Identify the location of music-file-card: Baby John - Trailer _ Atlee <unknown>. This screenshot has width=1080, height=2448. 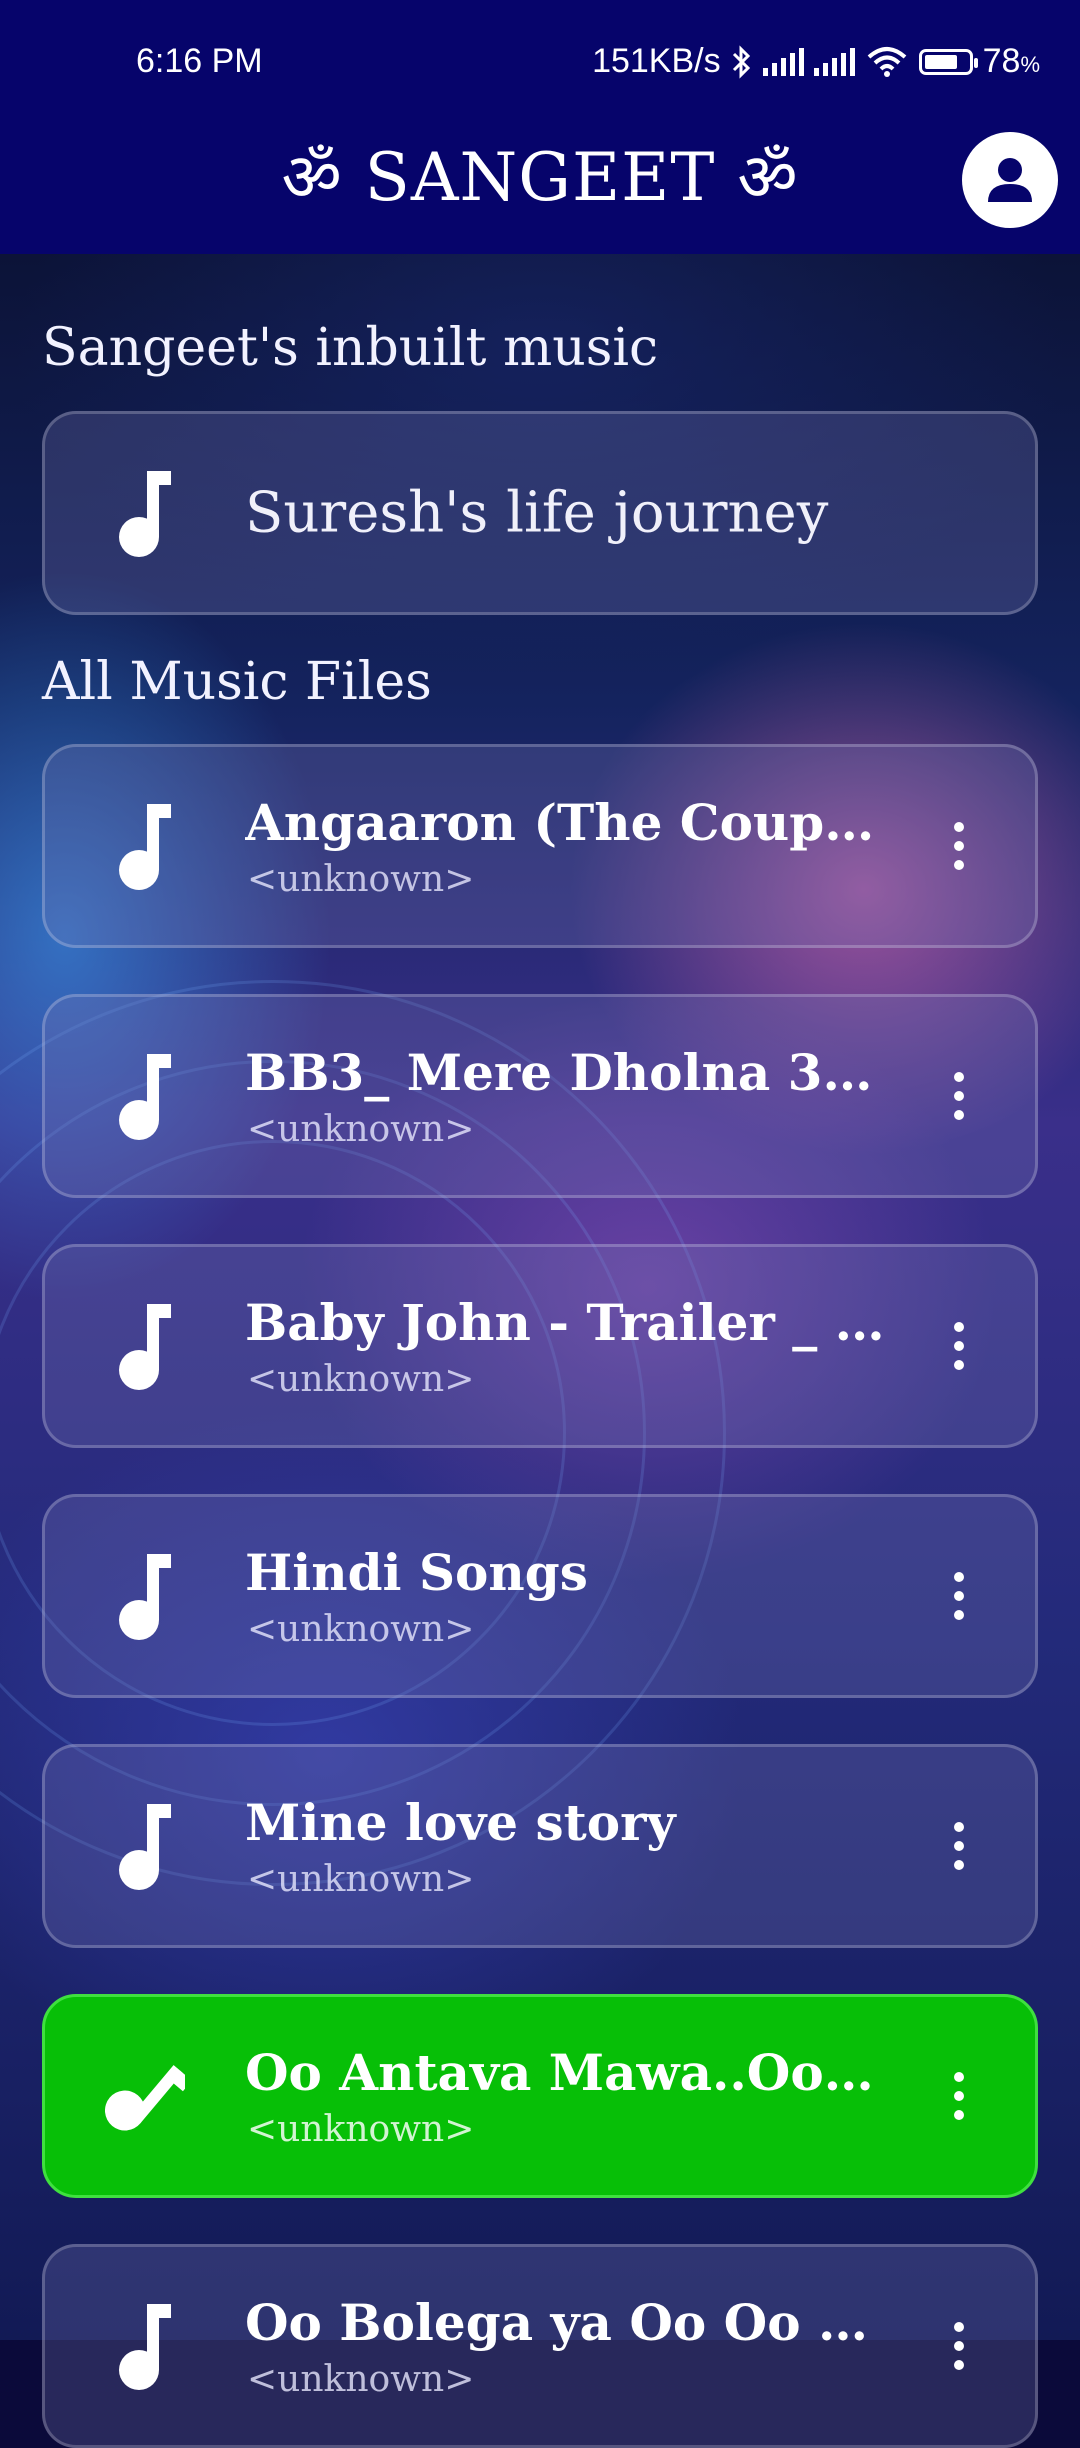
(540, 1346).